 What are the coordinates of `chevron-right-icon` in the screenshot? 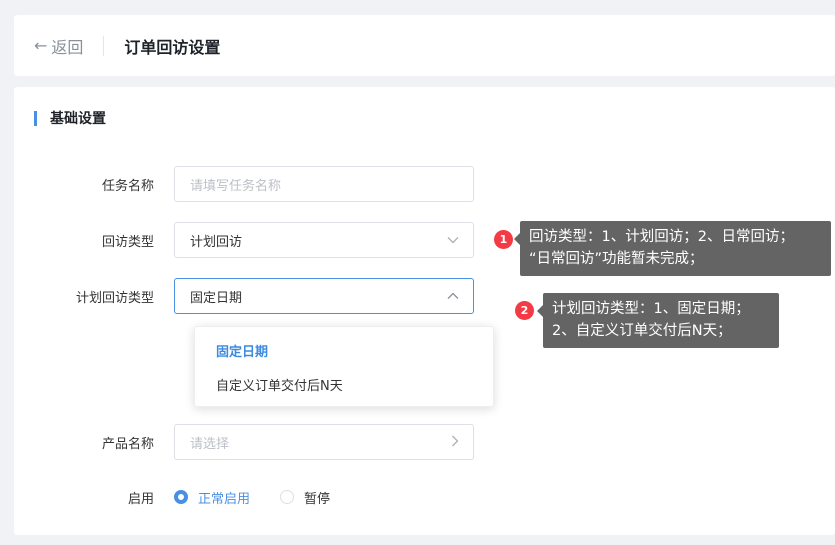 It's located at (455, 442).